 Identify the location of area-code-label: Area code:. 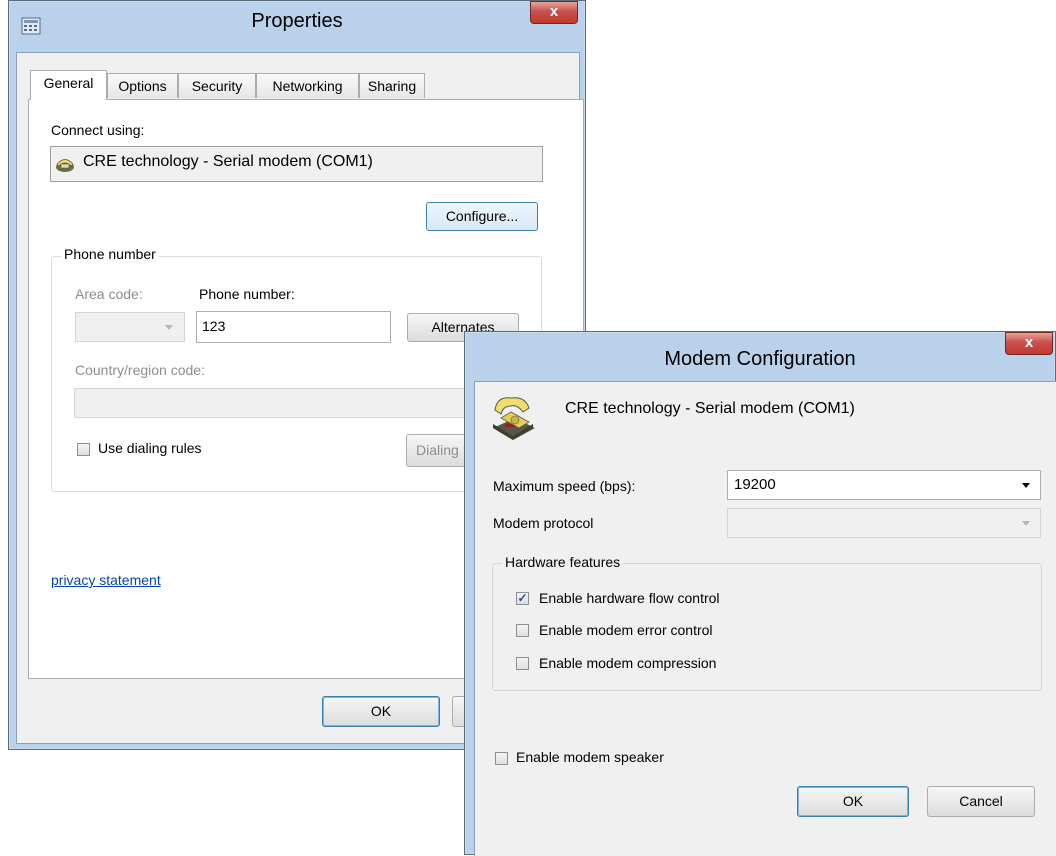
(109, 294).